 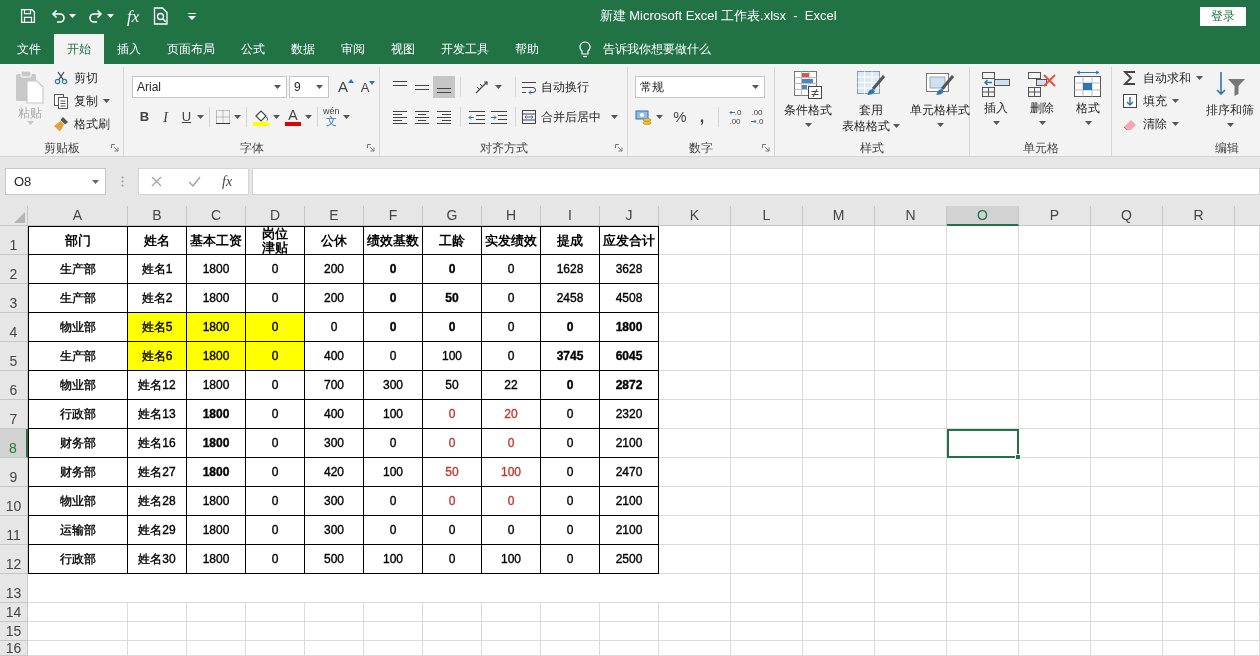 What do you see at coordinates (14, 631) in the screenshot?
I see `row-header: 15` at bounding box center [14, 631].